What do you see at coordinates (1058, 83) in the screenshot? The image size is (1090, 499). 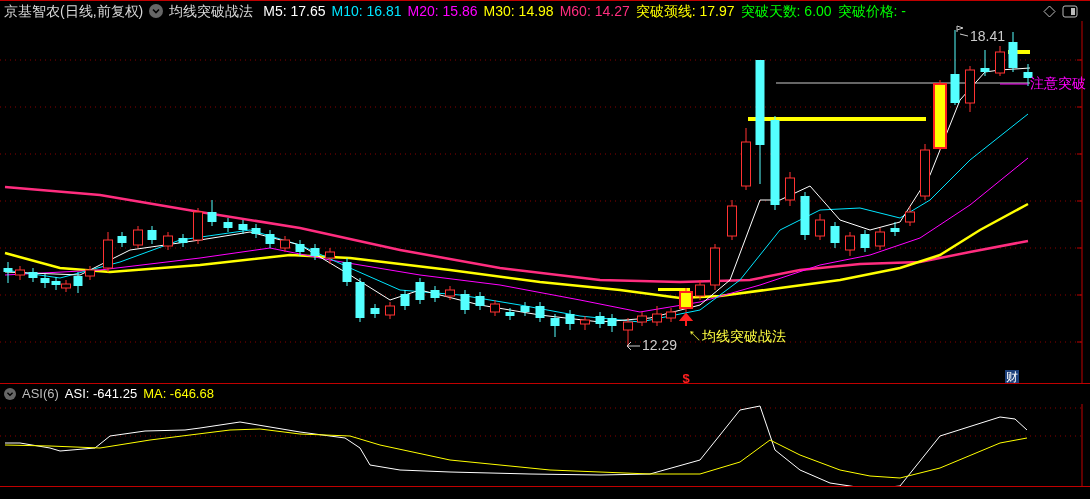 I see `alert-label: 注意突破` at bounding box center [1058, 83].